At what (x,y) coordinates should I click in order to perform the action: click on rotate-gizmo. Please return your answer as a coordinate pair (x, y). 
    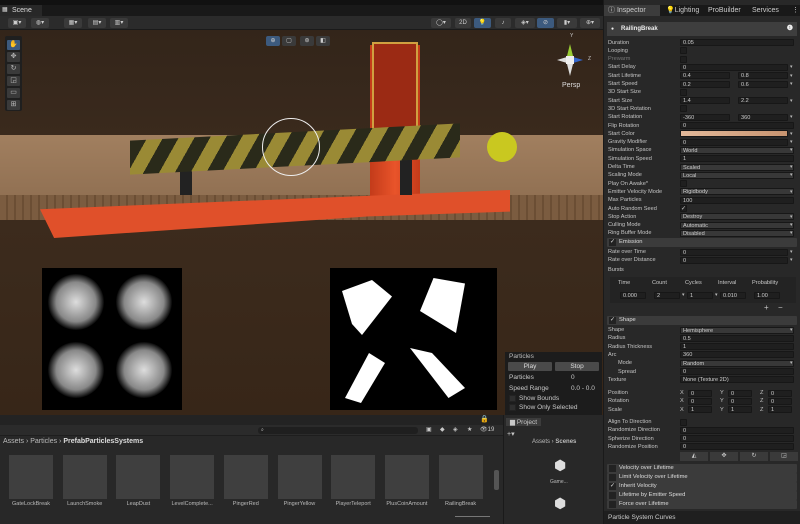
    Looking at the image, I should click on (291, 147).